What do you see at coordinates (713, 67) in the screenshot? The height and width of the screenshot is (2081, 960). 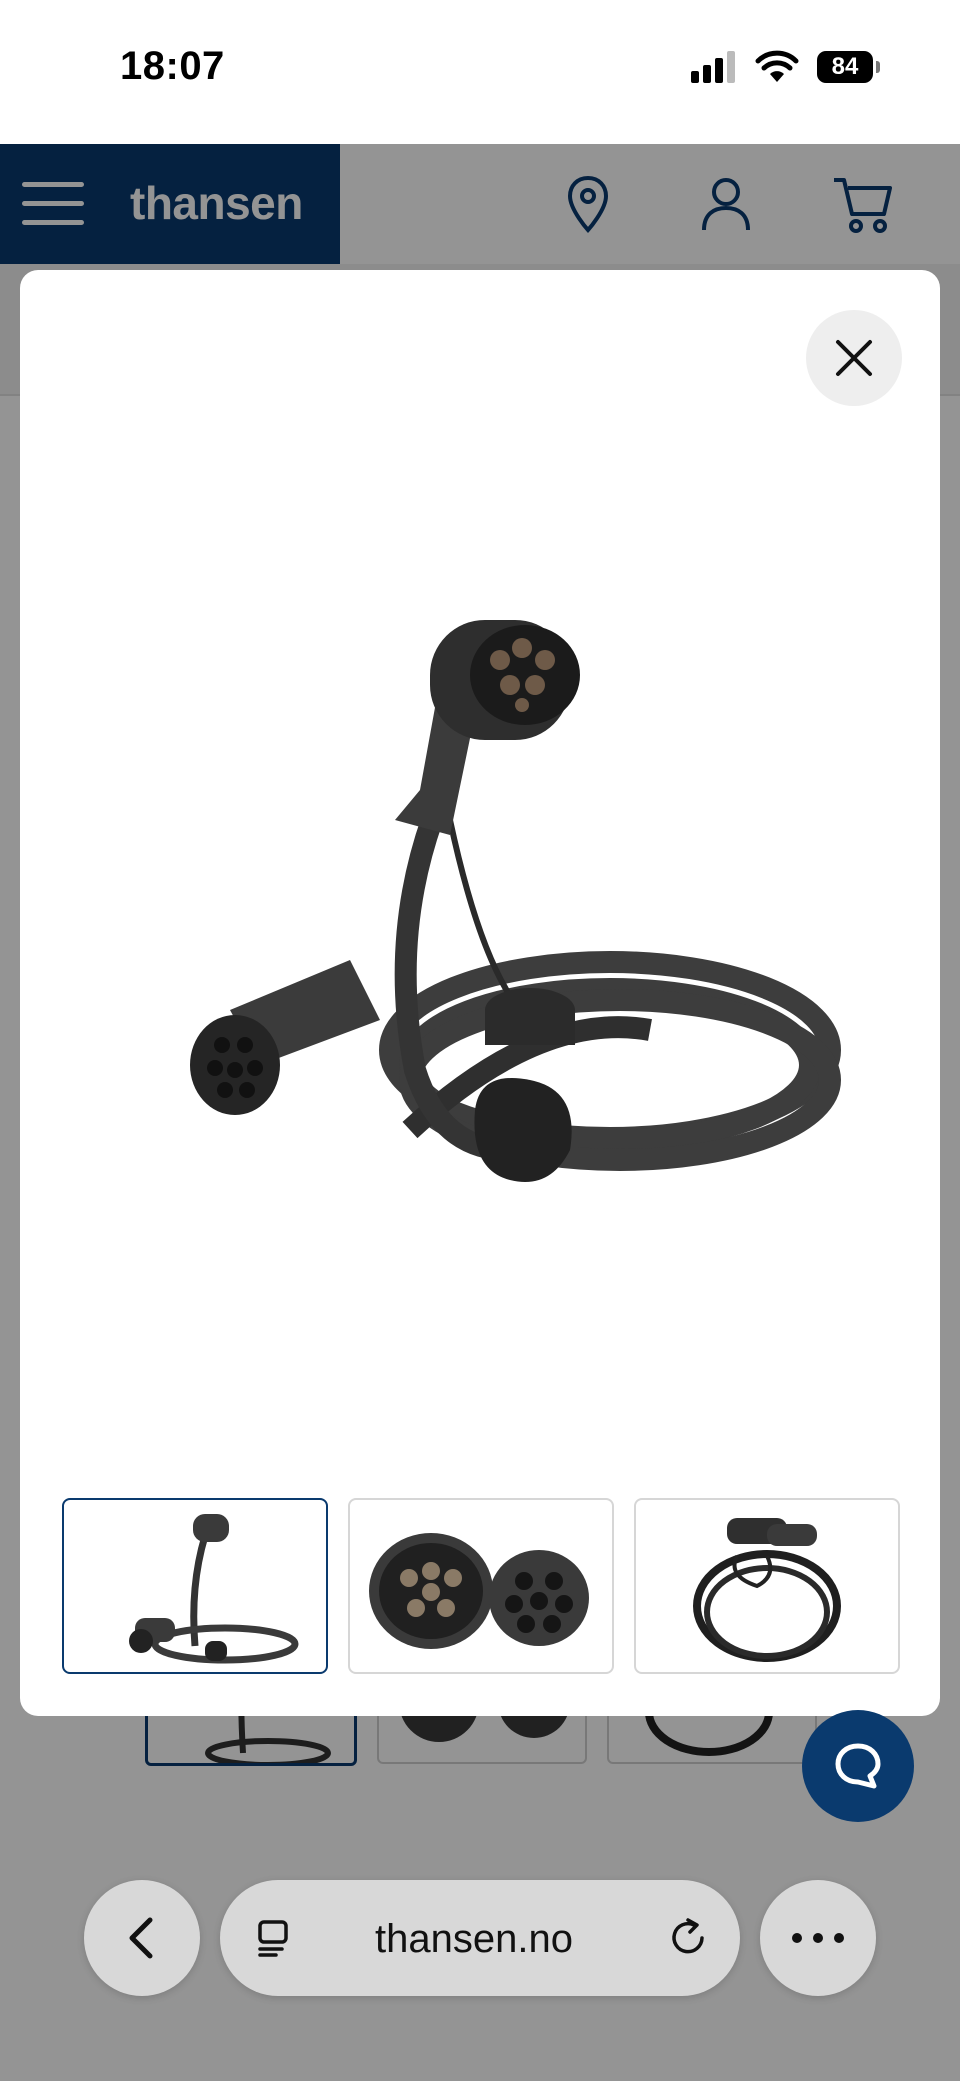 I see `signal-icon` at bounding box center [713, 67].